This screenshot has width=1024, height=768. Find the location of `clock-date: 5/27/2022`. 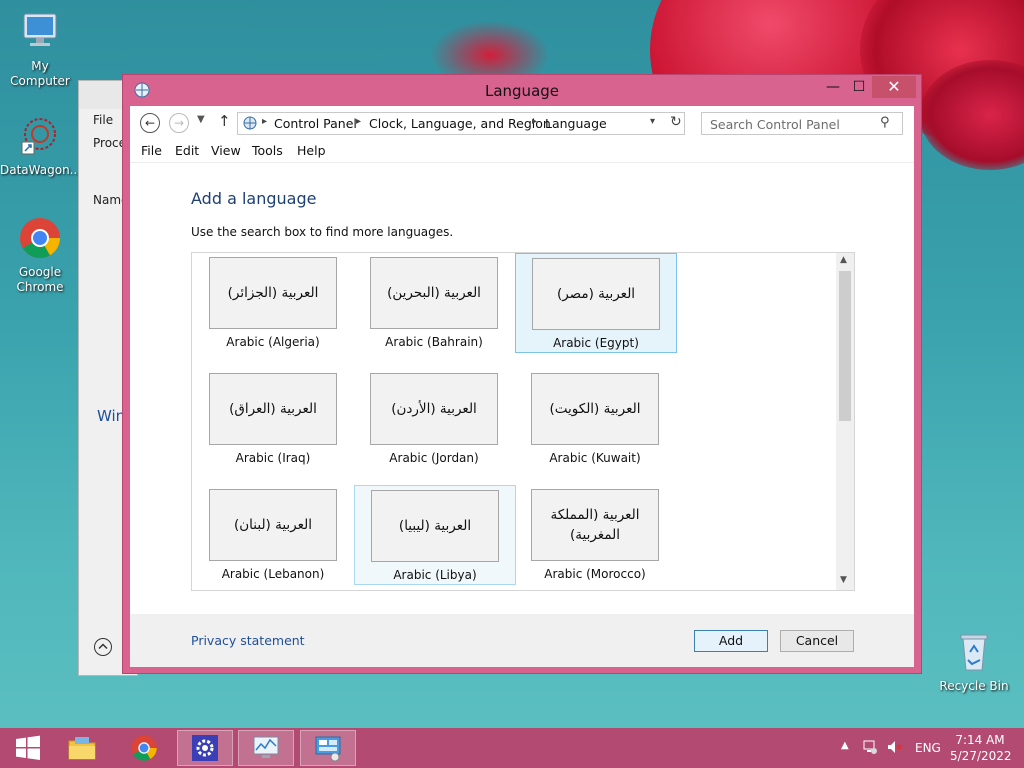

clock-date: 5/27/2022 is located at coordinates (981, 756).